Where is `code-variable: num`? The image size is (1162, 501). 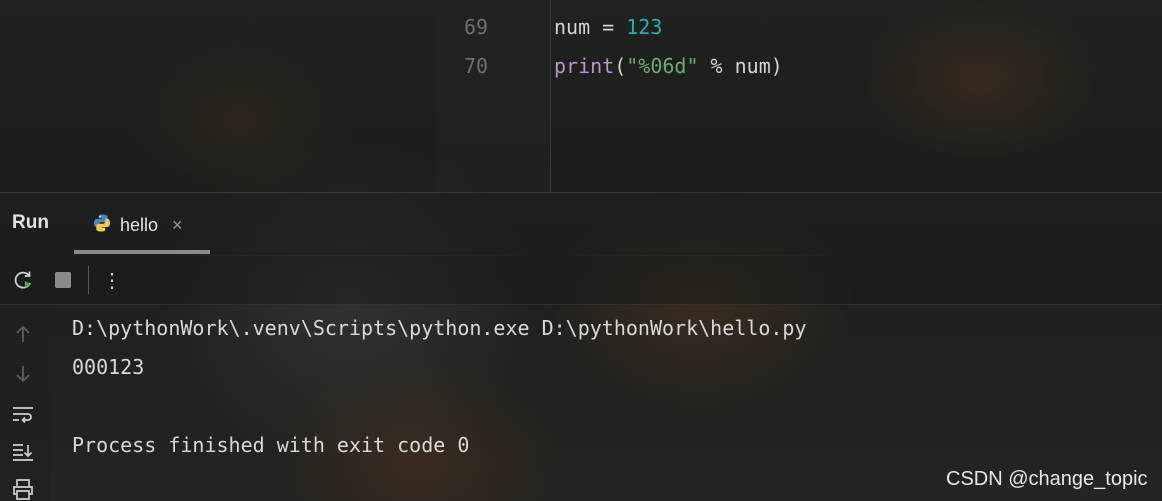 code-variable: num is located at coordinates (572, 27).